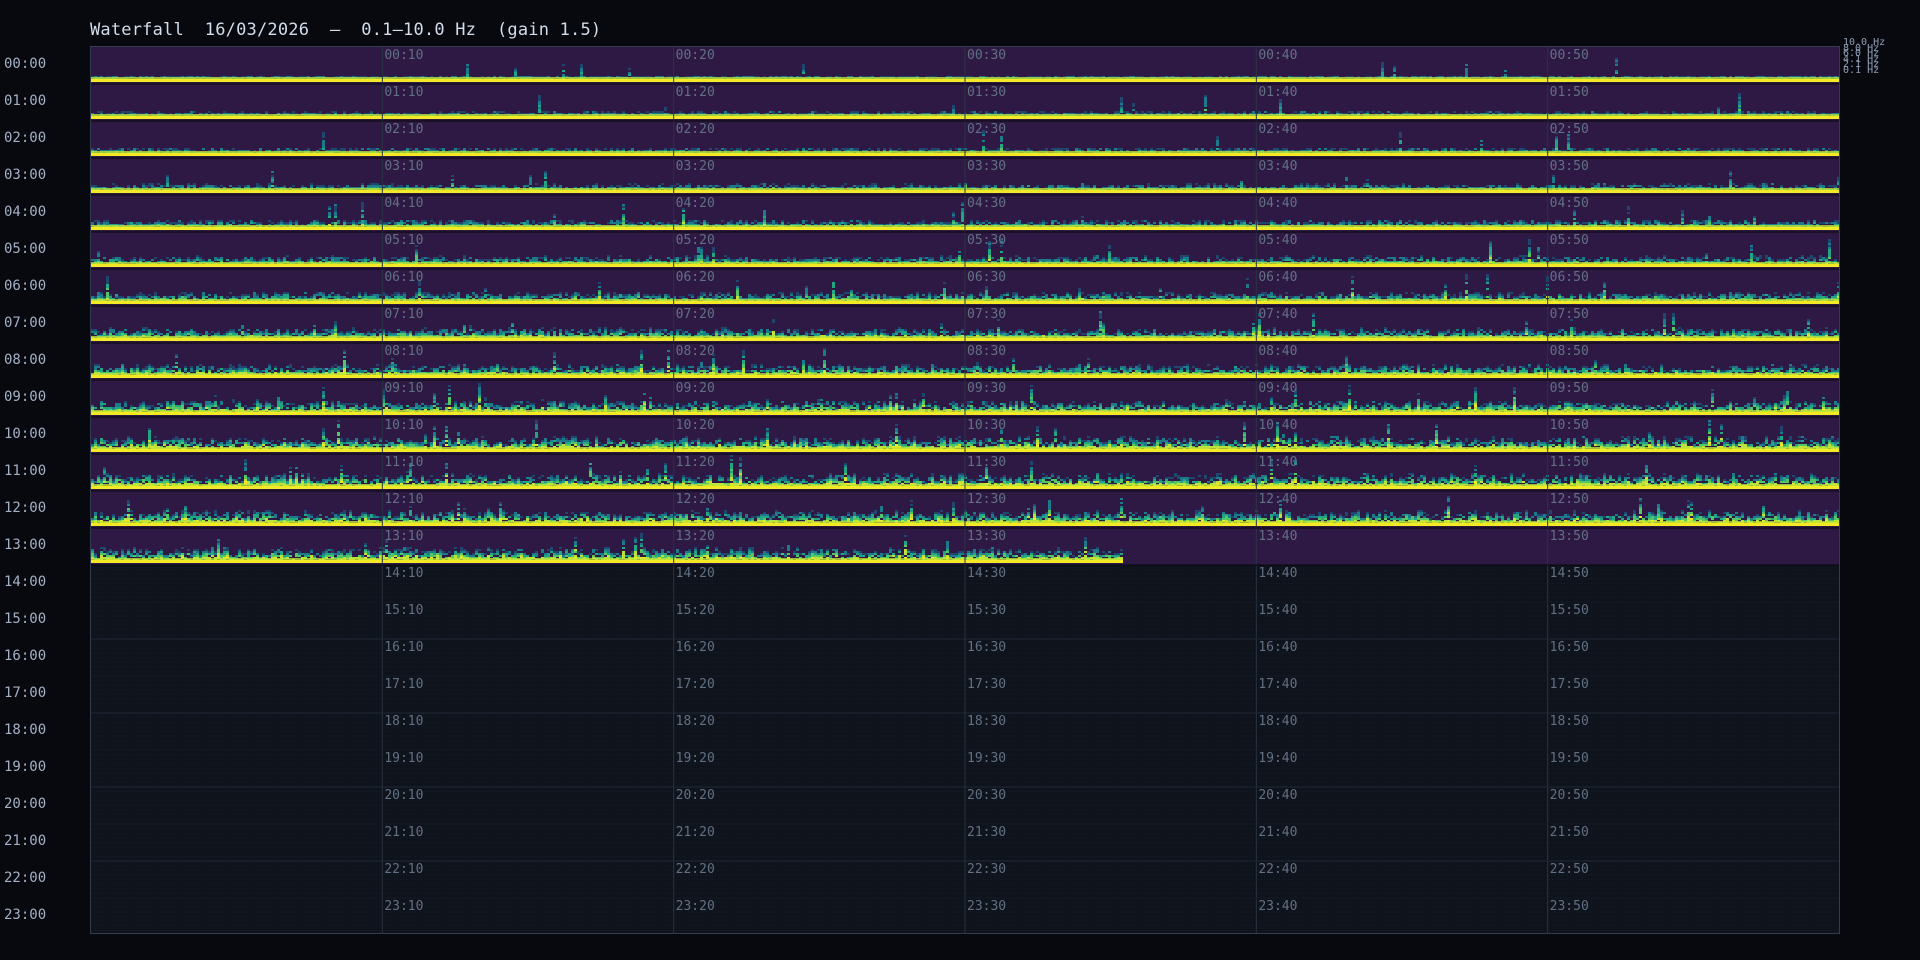  What do you see at coordinates (1277, 906) in the screenshot?
I see `minute-label: 23:40` at bounding box center [1277, 906].